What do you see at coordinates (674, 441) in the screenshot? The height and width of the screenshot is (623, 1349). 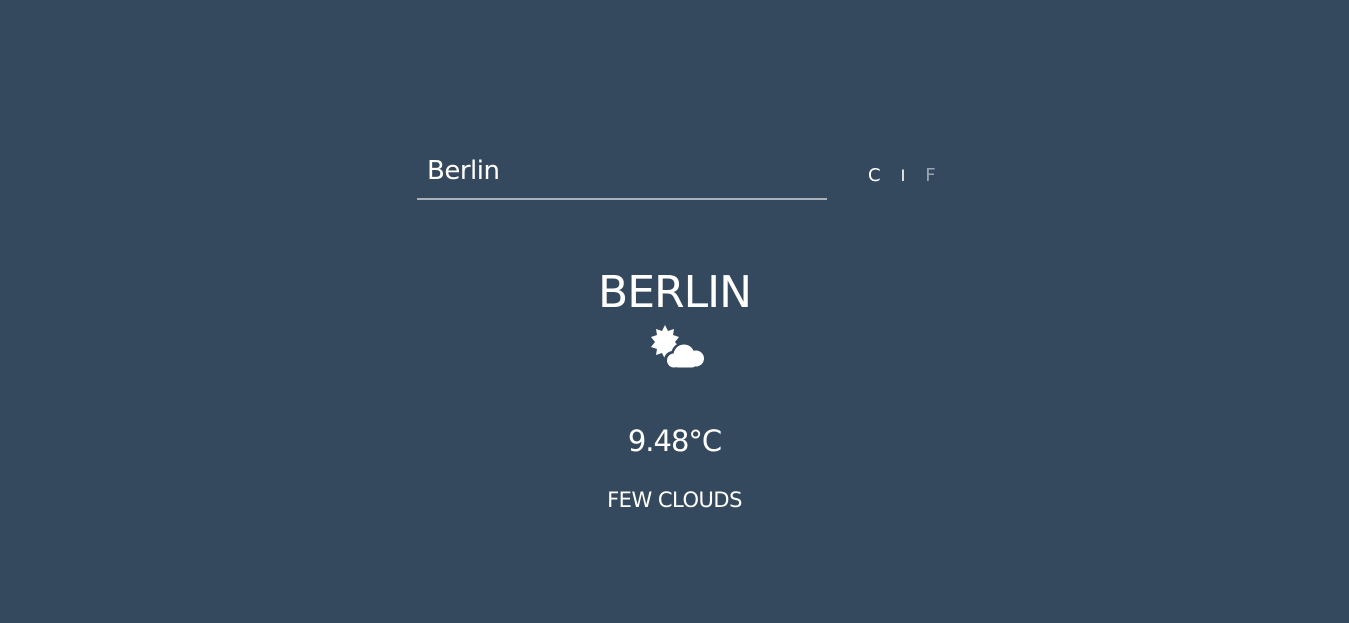 I see `temperature: 9.48°C` at bounding box center [674, 441].